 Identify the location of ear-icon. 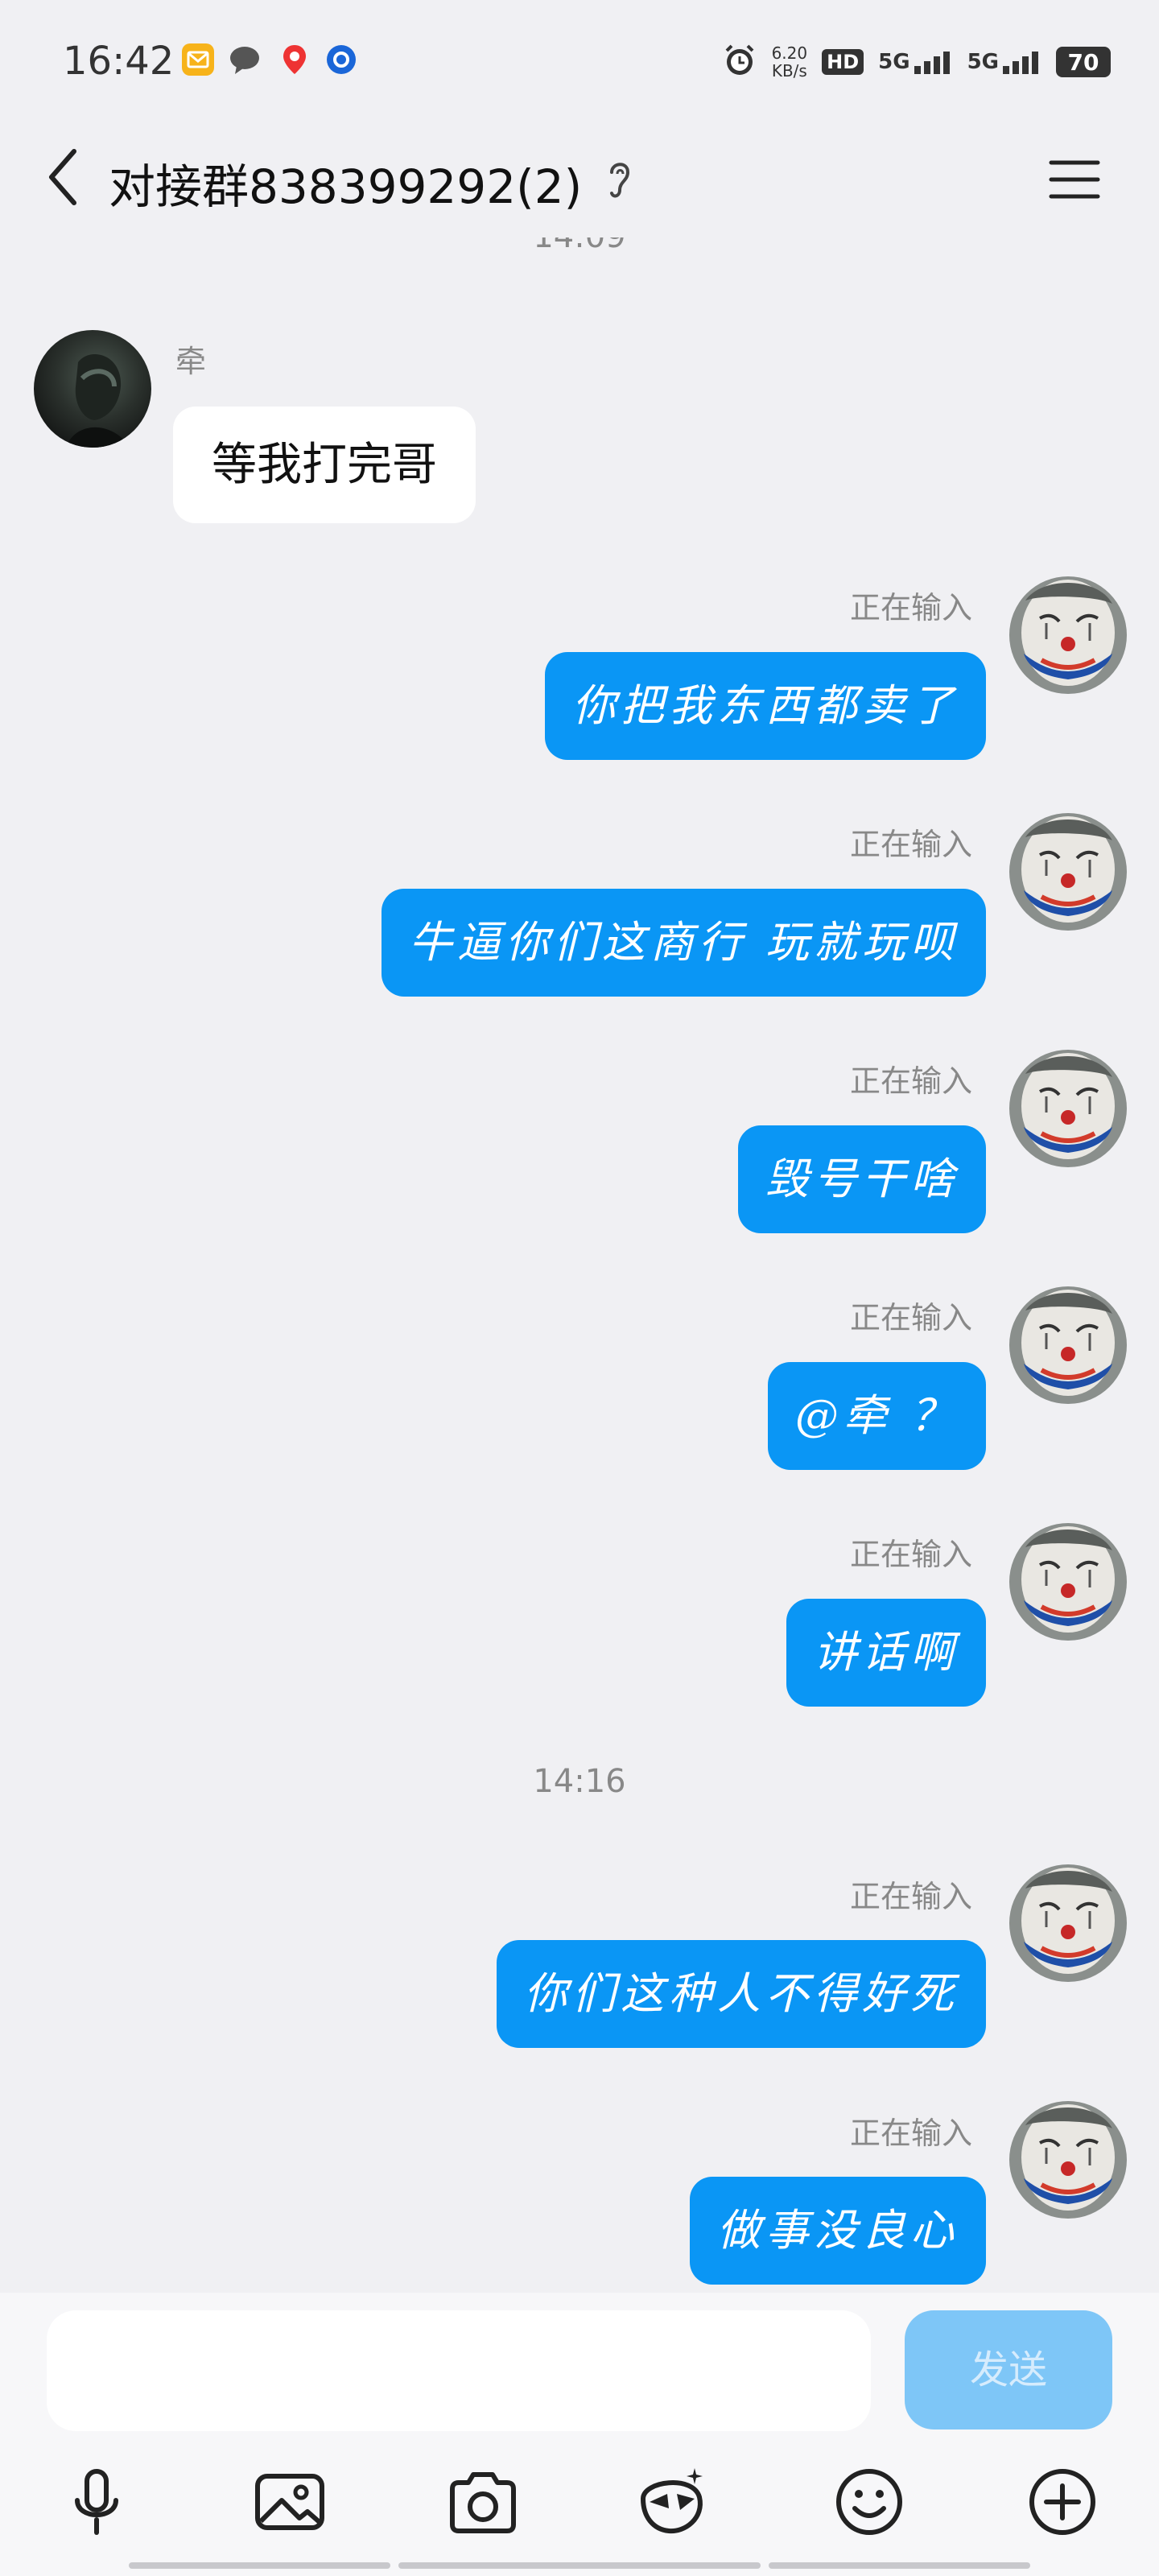
(620, 179).